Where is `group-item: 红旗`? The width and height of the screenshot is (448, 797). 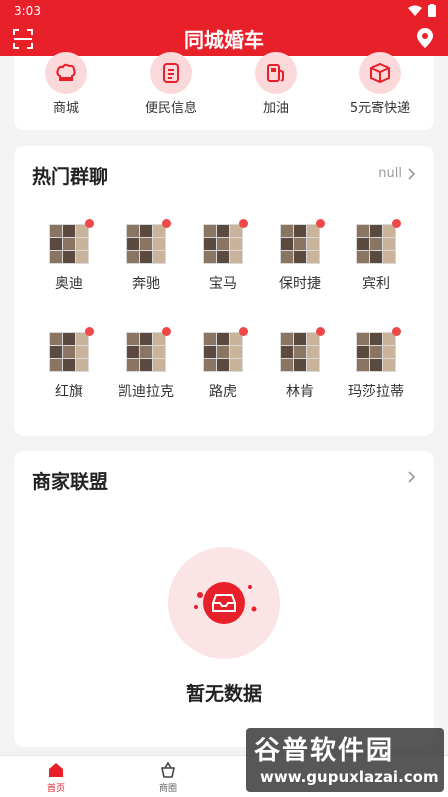 group-item: 红旗 is located at coordinates (69, 364).